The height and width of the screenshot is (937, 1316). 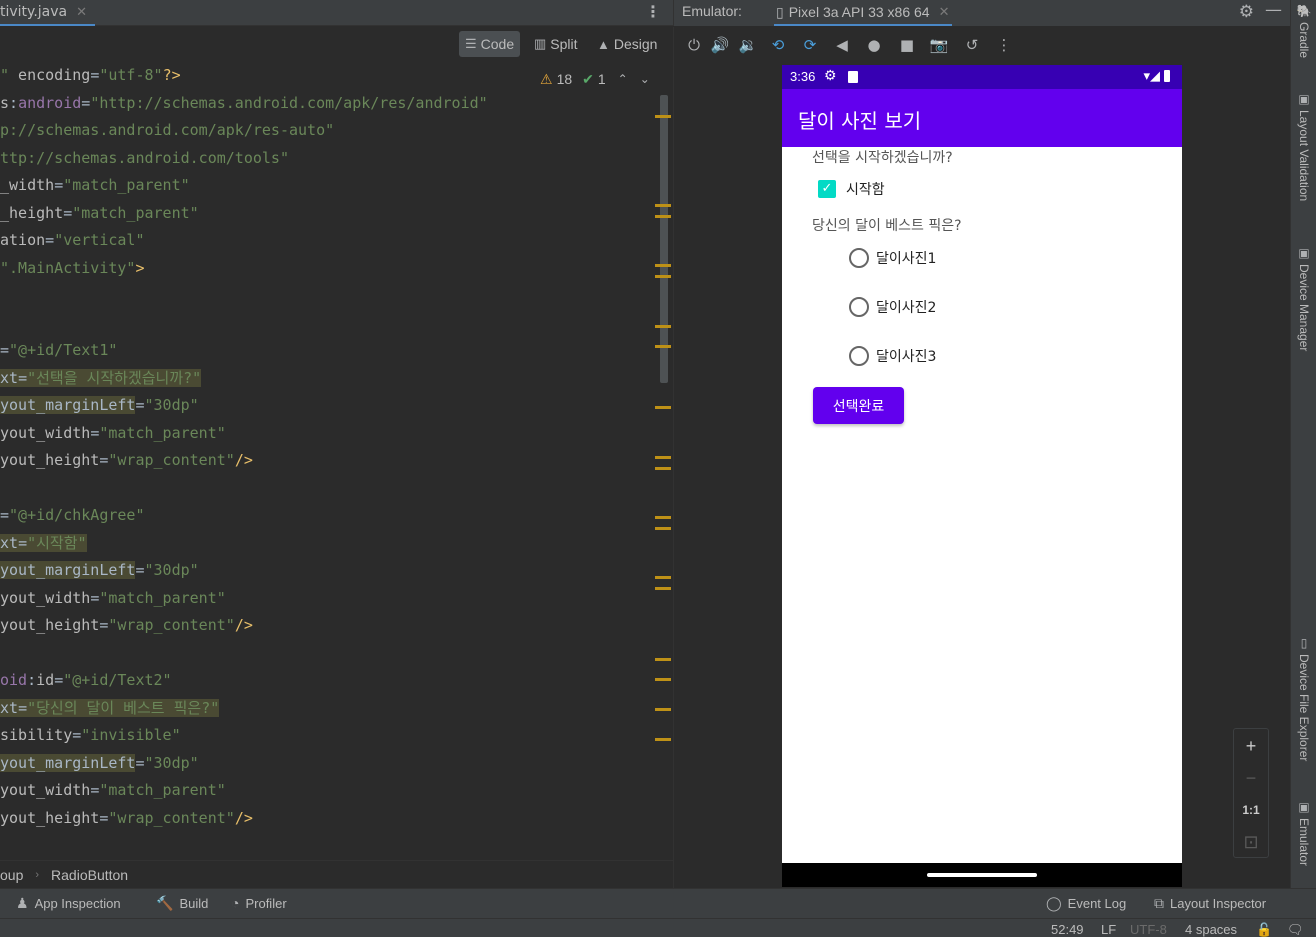 I want to click on screenshot-icon: 📷, so click(x=939, y=45).